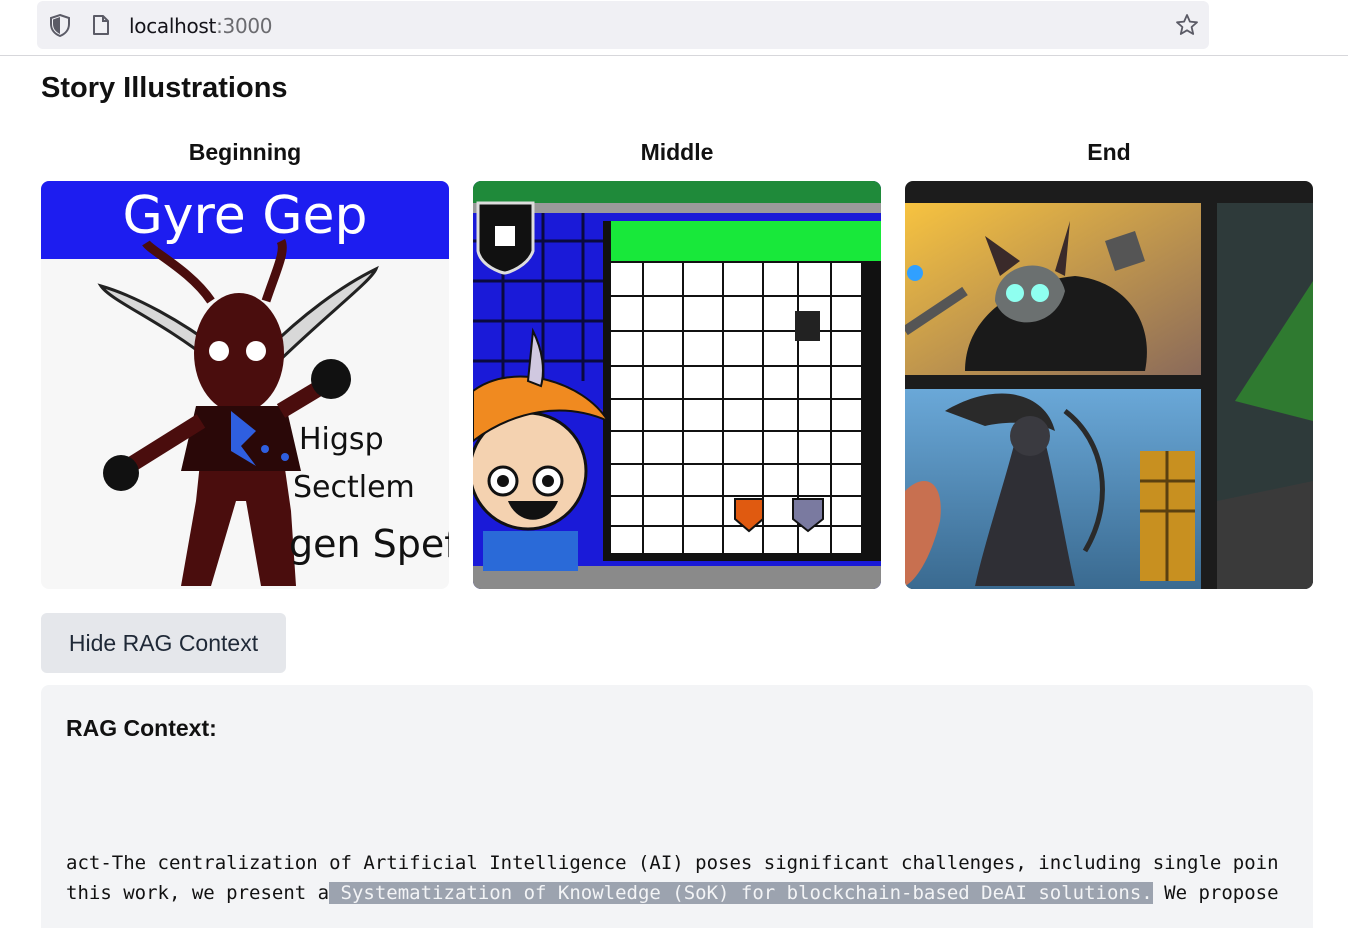 The image size is (1348, 928). What do you see at coordinates (623, 25) in the screenshot?
I see `address-bar: localhost:3000` at bounding box center [623, 25].